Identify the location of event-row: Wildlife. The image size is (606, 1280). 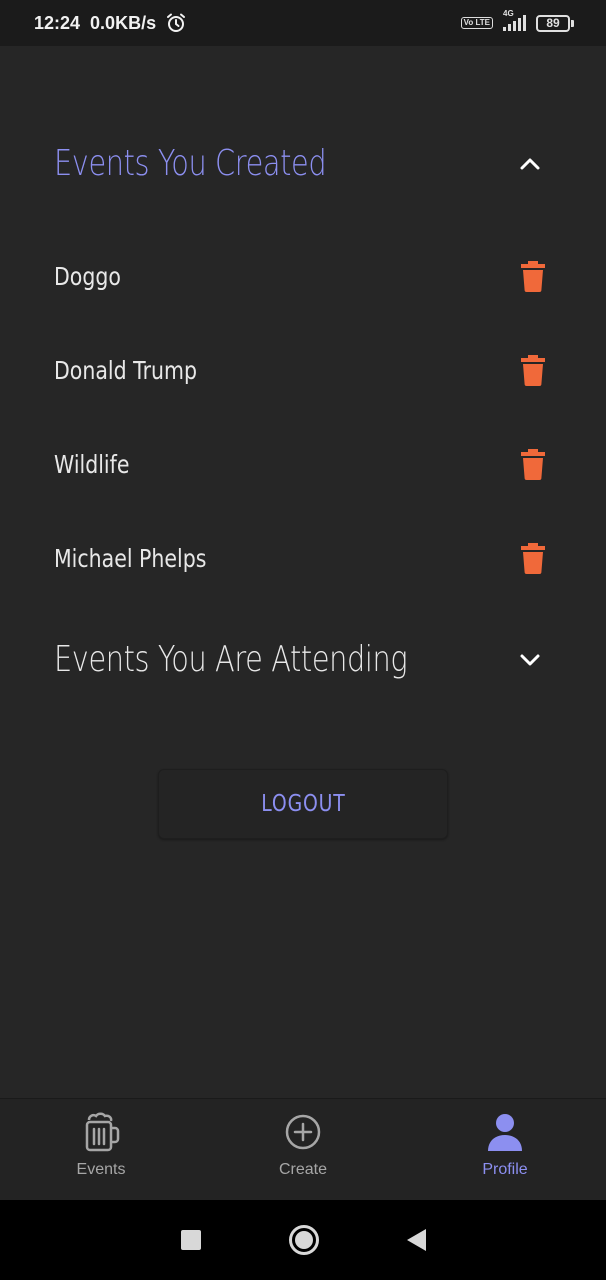
(300, 464).